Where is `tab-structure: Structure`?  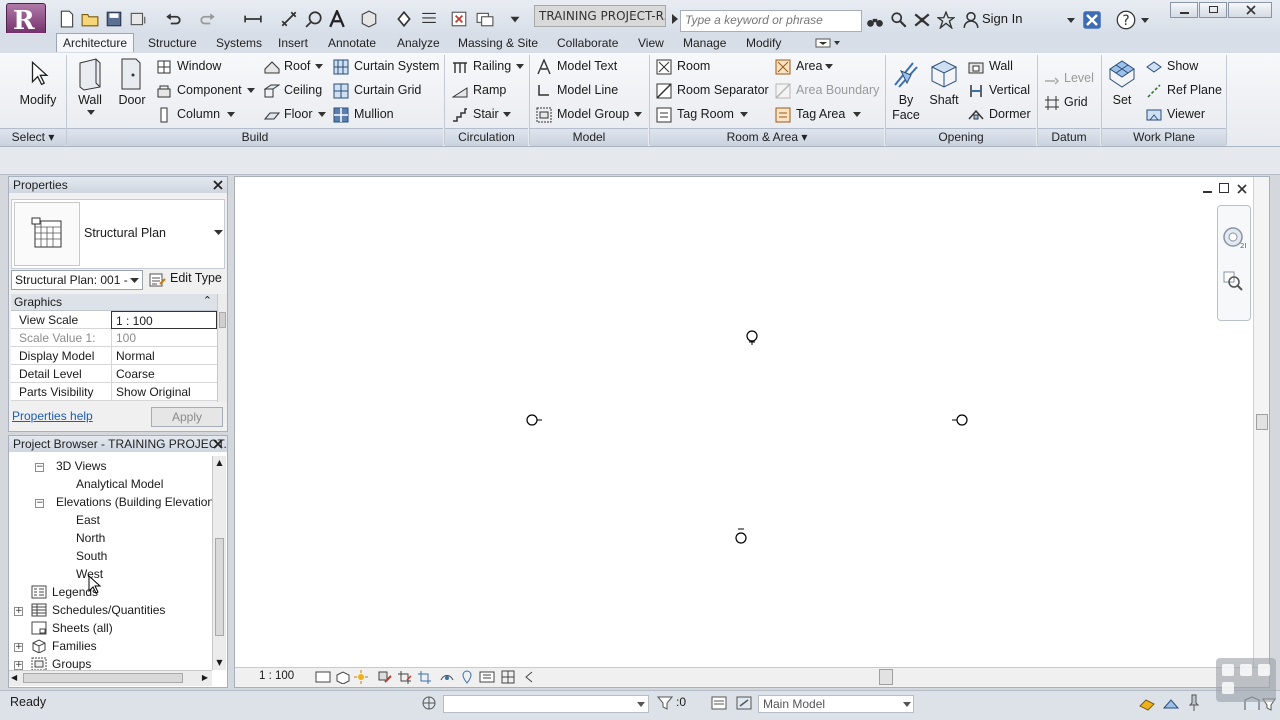 tab-structure: Structure is located at coordinates (172, 43).